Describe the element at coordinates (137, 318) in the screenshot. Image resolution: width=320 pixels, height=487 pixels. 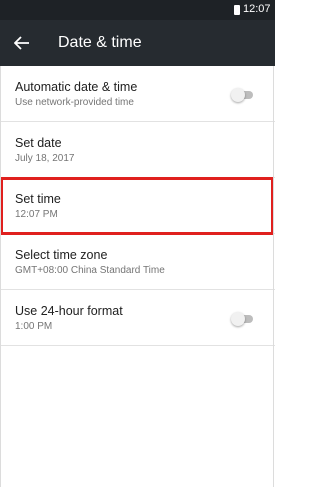
I see `setting-use-24-hour-format: Use 24-hour format 1:00 PM` at that location.